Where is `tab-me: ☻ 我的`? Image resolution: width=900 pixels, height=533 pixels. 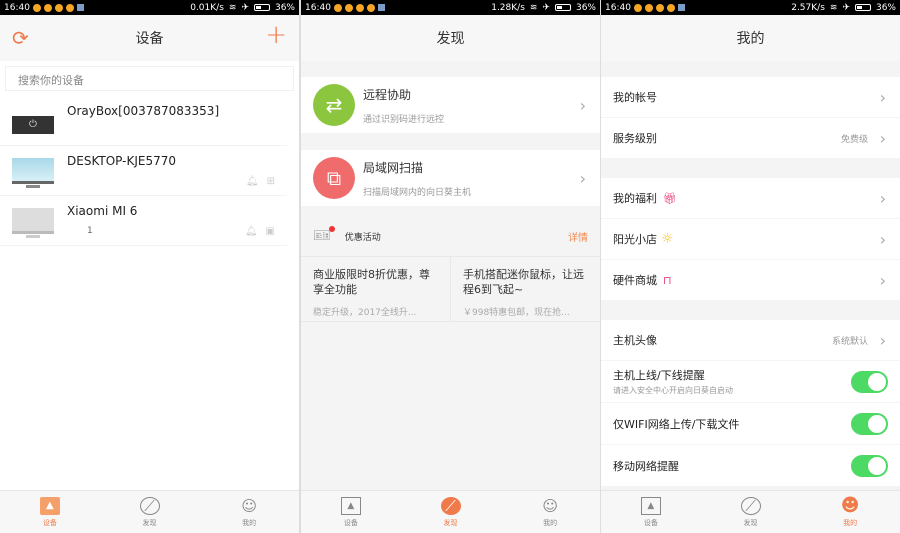 tab-me: ☻ 我的 is located at coordinates (850, 512).